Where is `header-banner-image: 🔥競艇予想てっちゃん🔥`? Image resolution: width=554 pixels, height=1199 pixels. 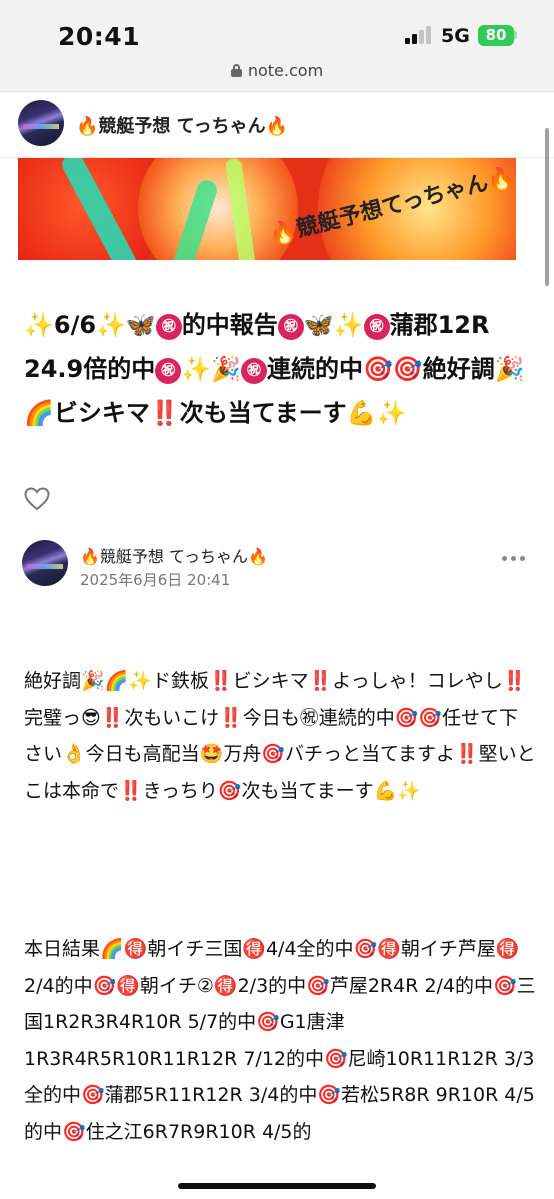 header-banner-image: 🔥競艇予想てっちゃん🔥 is located at coordinates (267, 209).